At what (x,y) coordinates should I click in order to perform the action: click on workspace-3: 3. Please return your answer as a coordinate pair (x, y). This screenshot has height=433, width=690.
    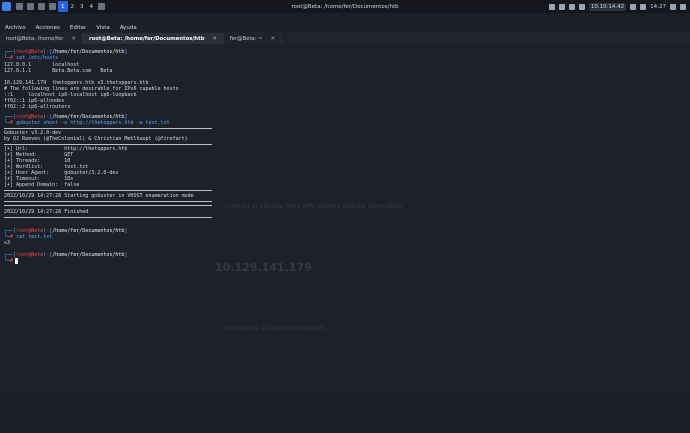
    Looking at the image, I should click on (82, 6).